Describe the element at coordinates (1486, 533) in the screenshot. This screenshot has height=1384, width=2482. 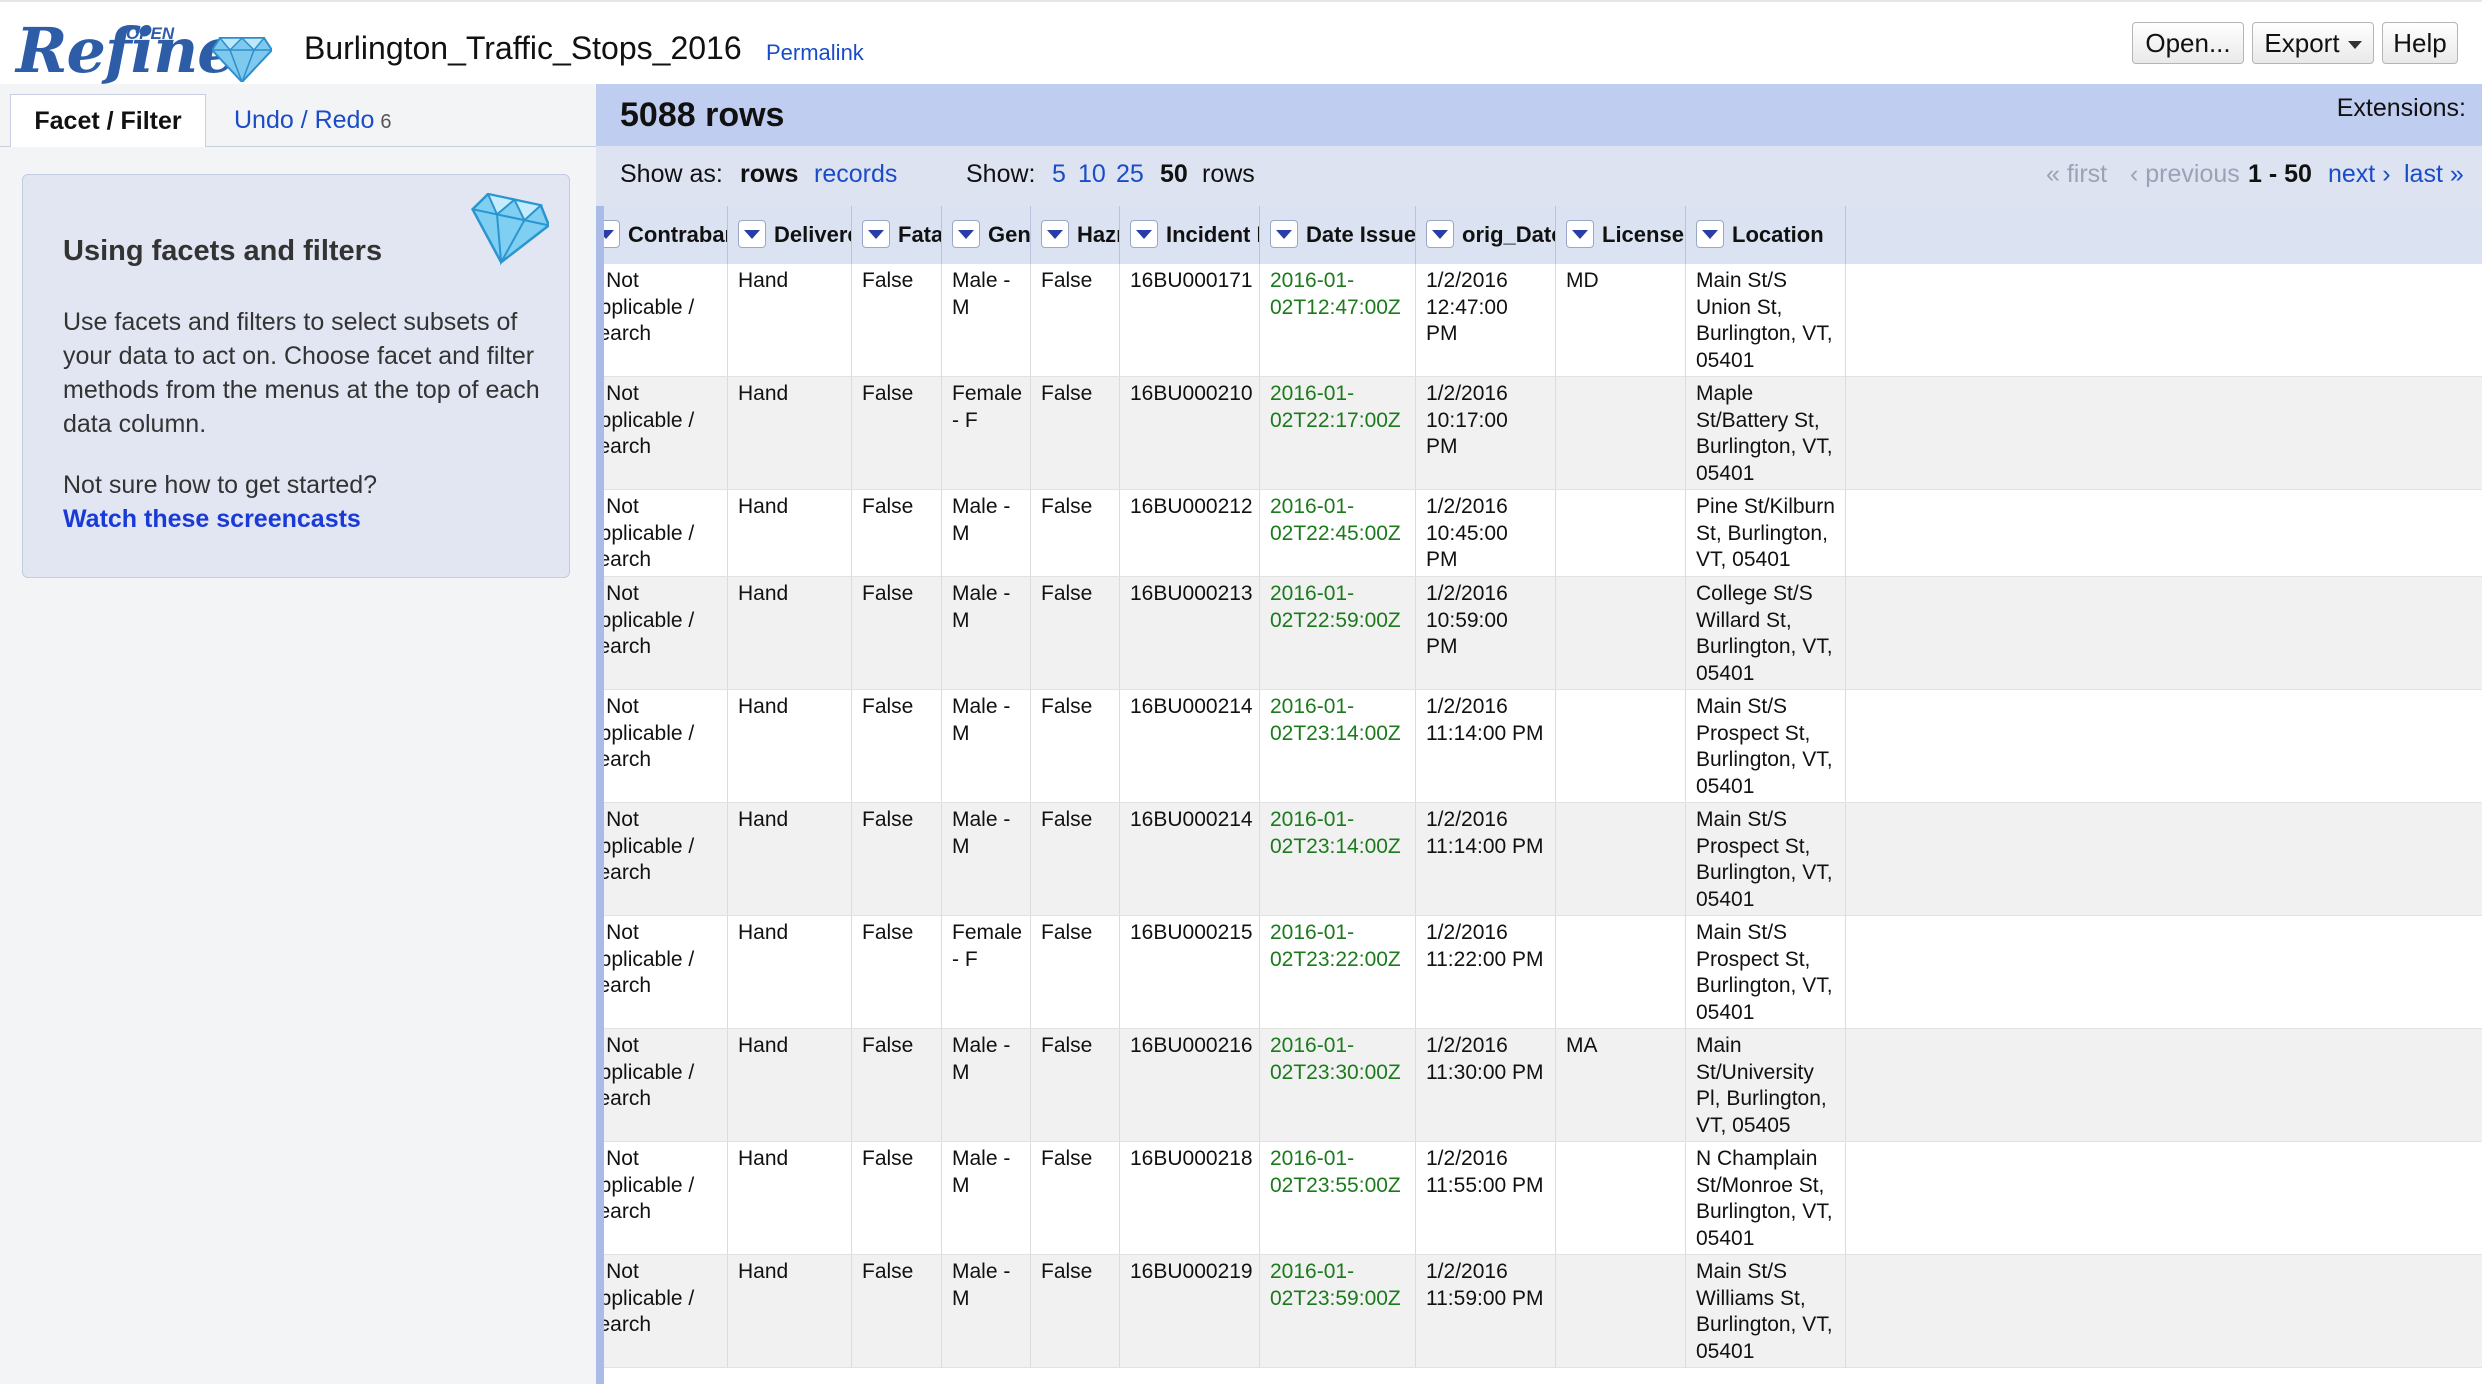
I see `cell-orig-date-issued: 1/2/2016 10:45:00 PM` at that location.